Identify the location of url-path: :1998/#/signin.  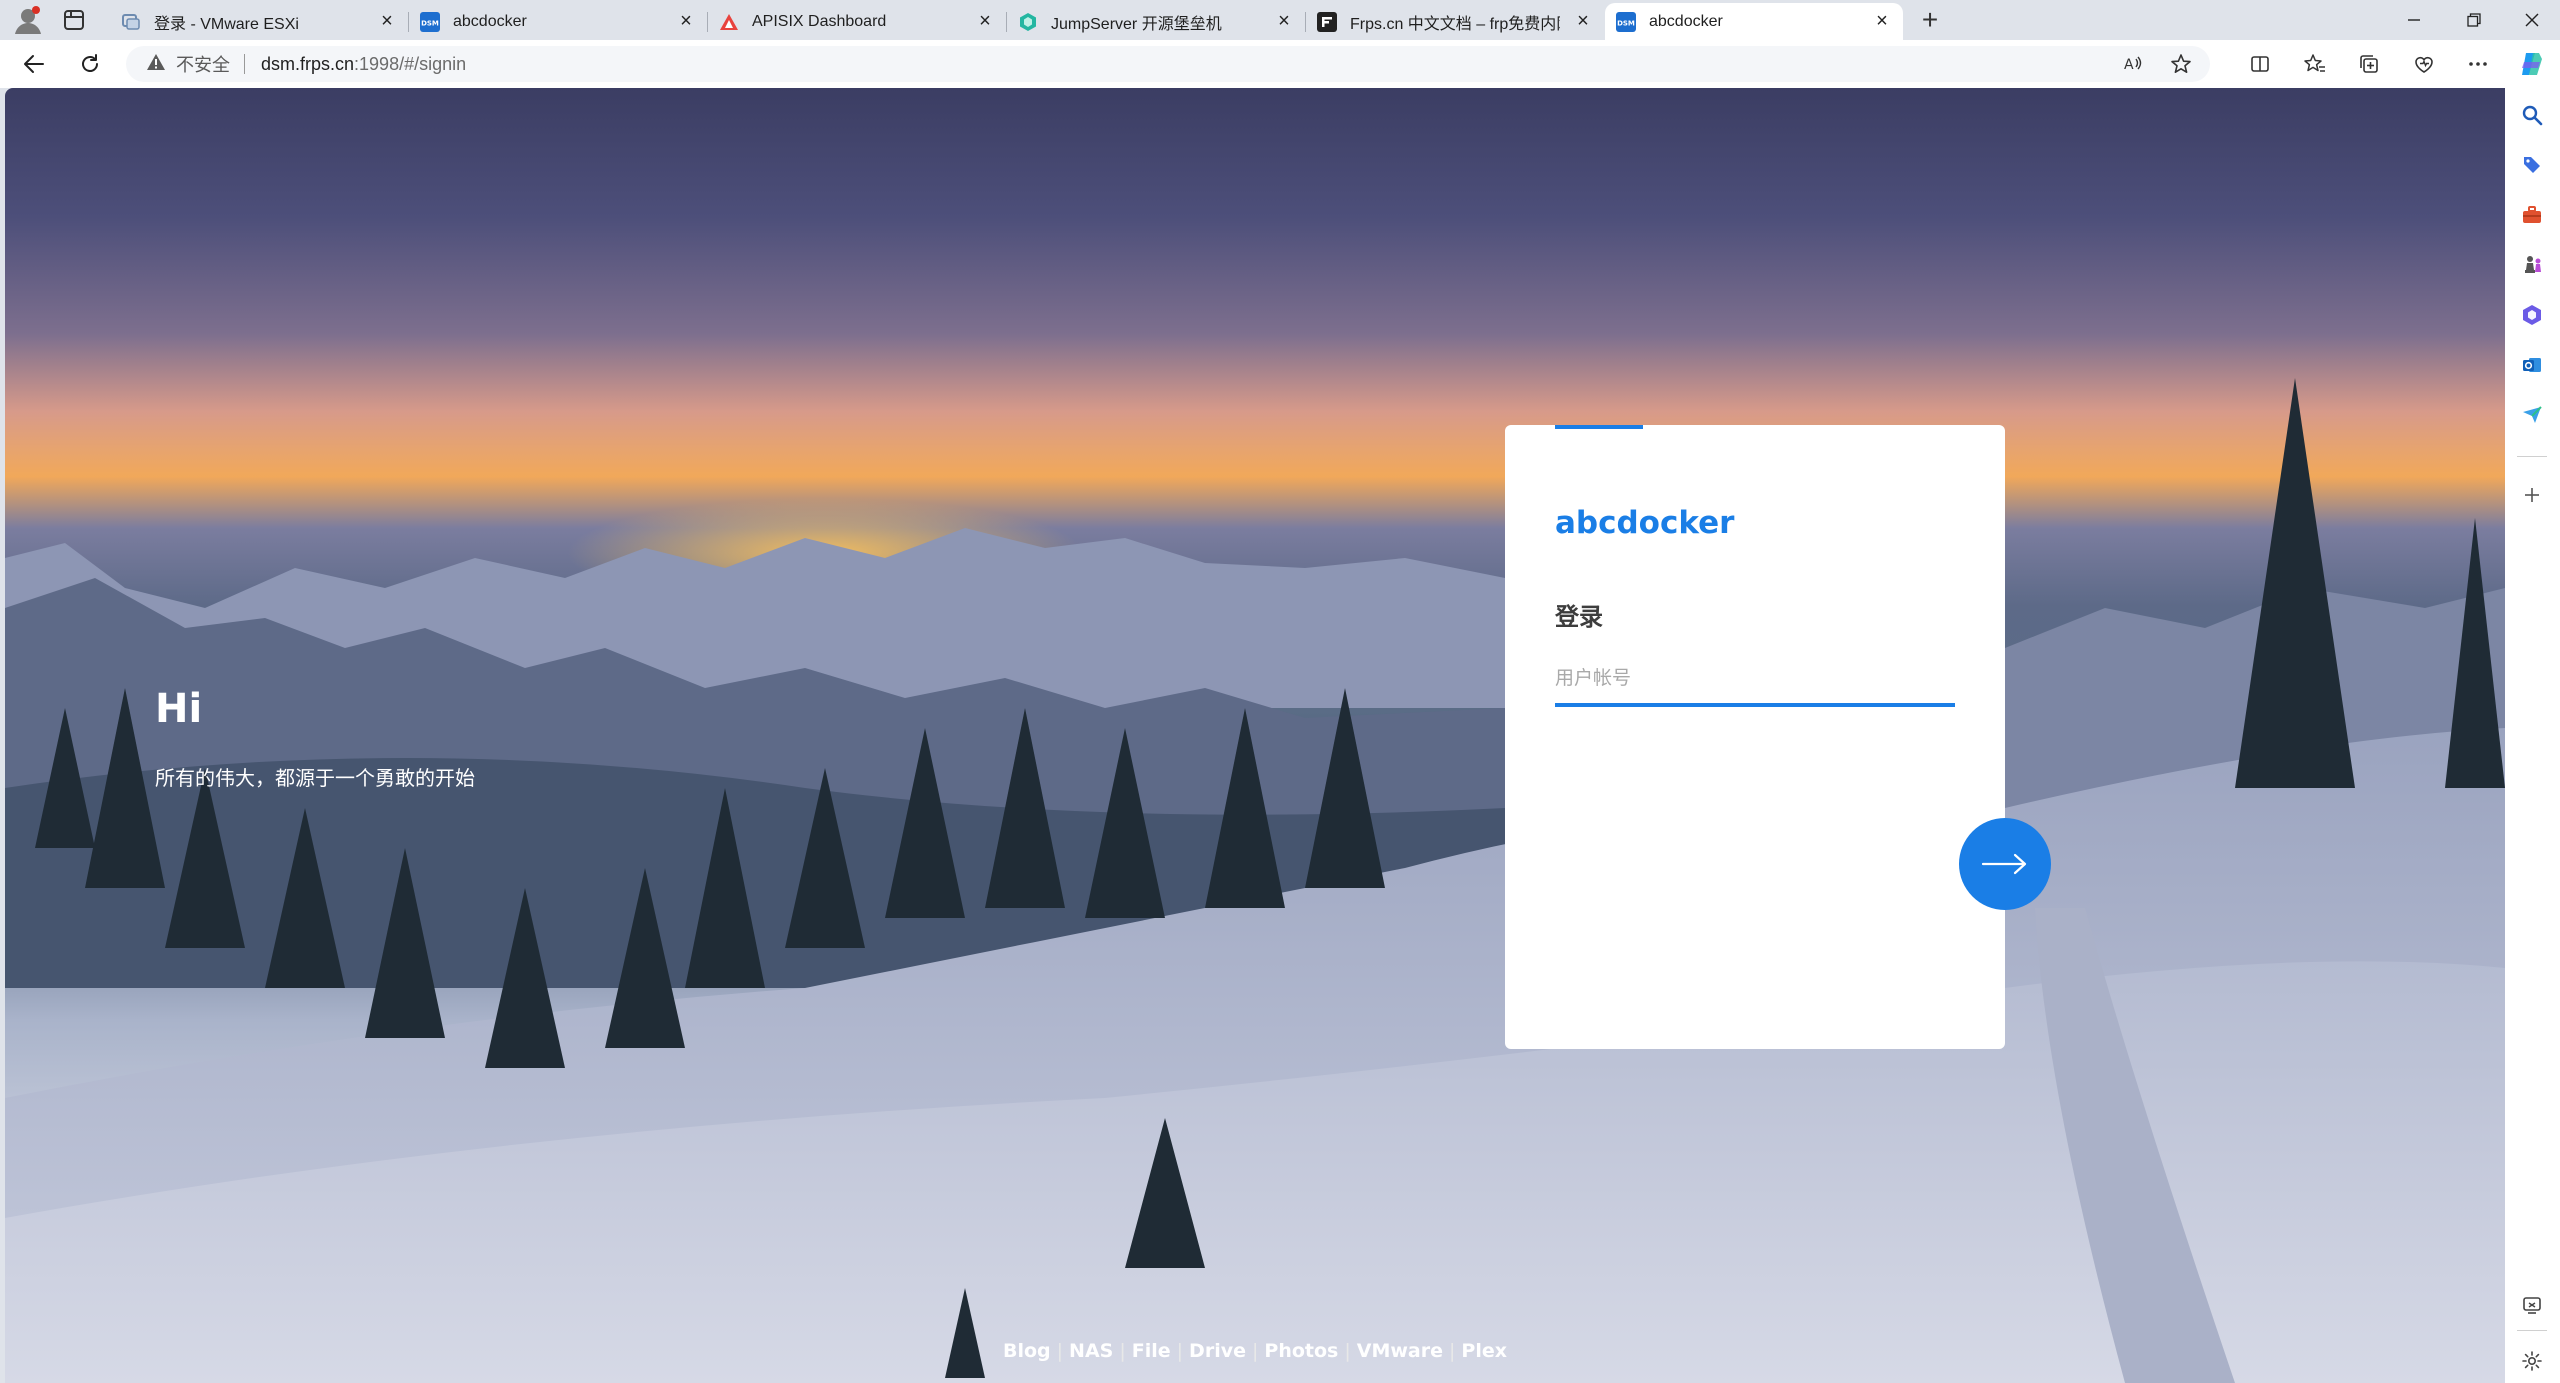
(410, 64).